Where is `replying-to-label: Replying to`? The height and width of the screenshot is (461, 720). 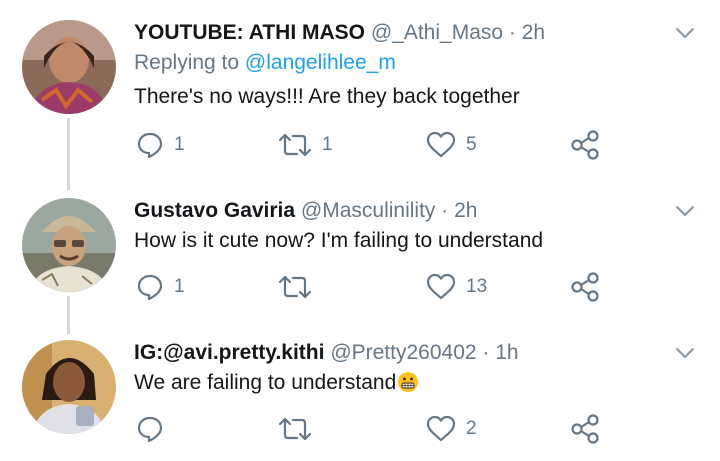
replying-to-label: Replying to is located at coordinates (187, 62).